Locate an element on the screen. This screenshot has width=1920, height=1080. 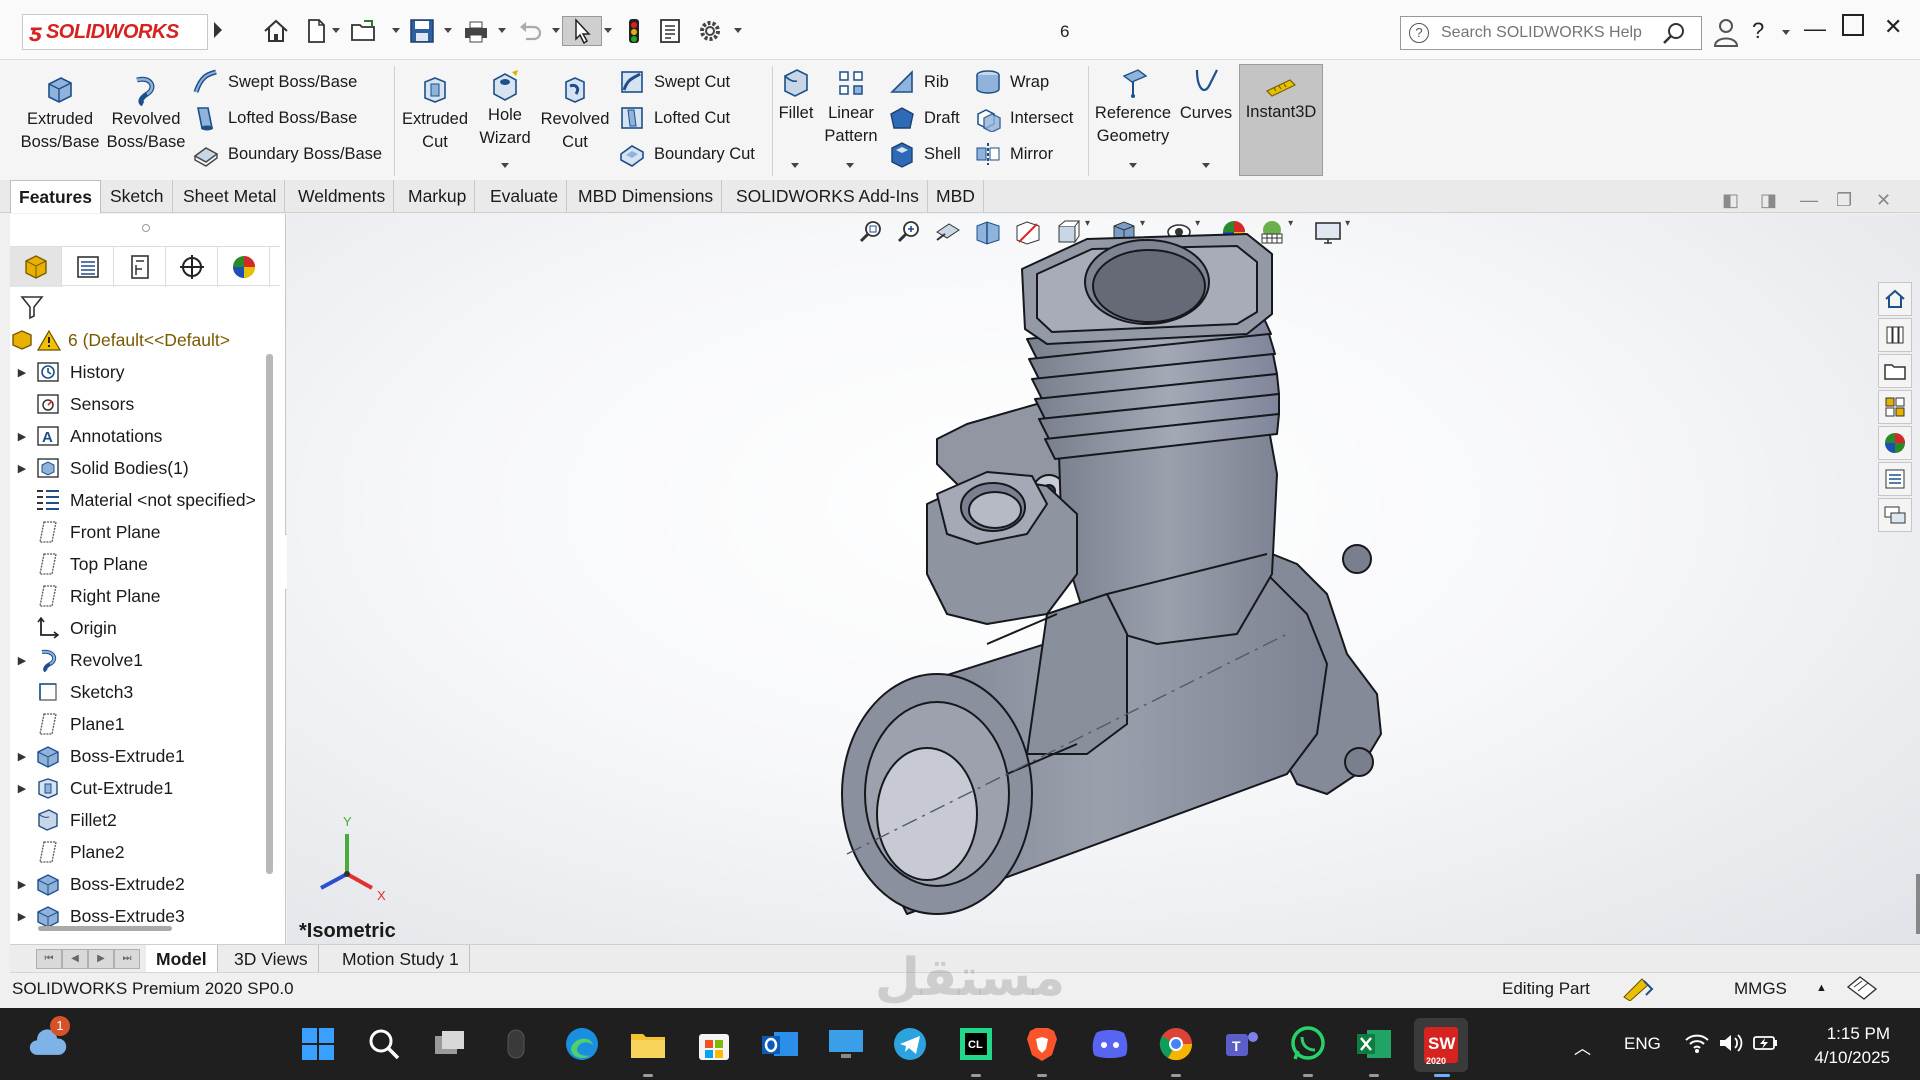
wrap-button: Wrap is located at coordinates (1011, 82).